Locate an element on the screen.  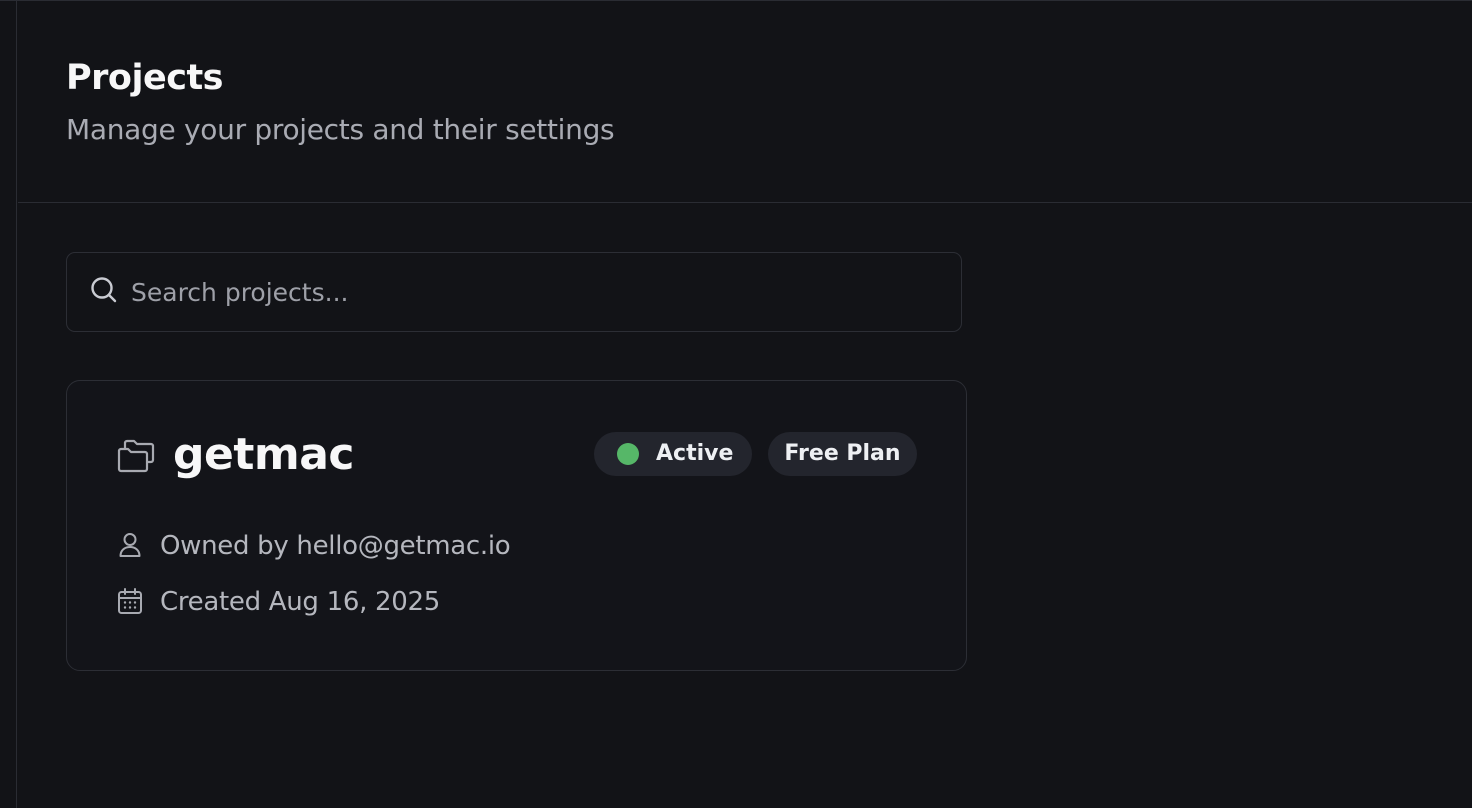
project-created-date: Created Aug 16, 2025 is located at coordinates (300, 602).